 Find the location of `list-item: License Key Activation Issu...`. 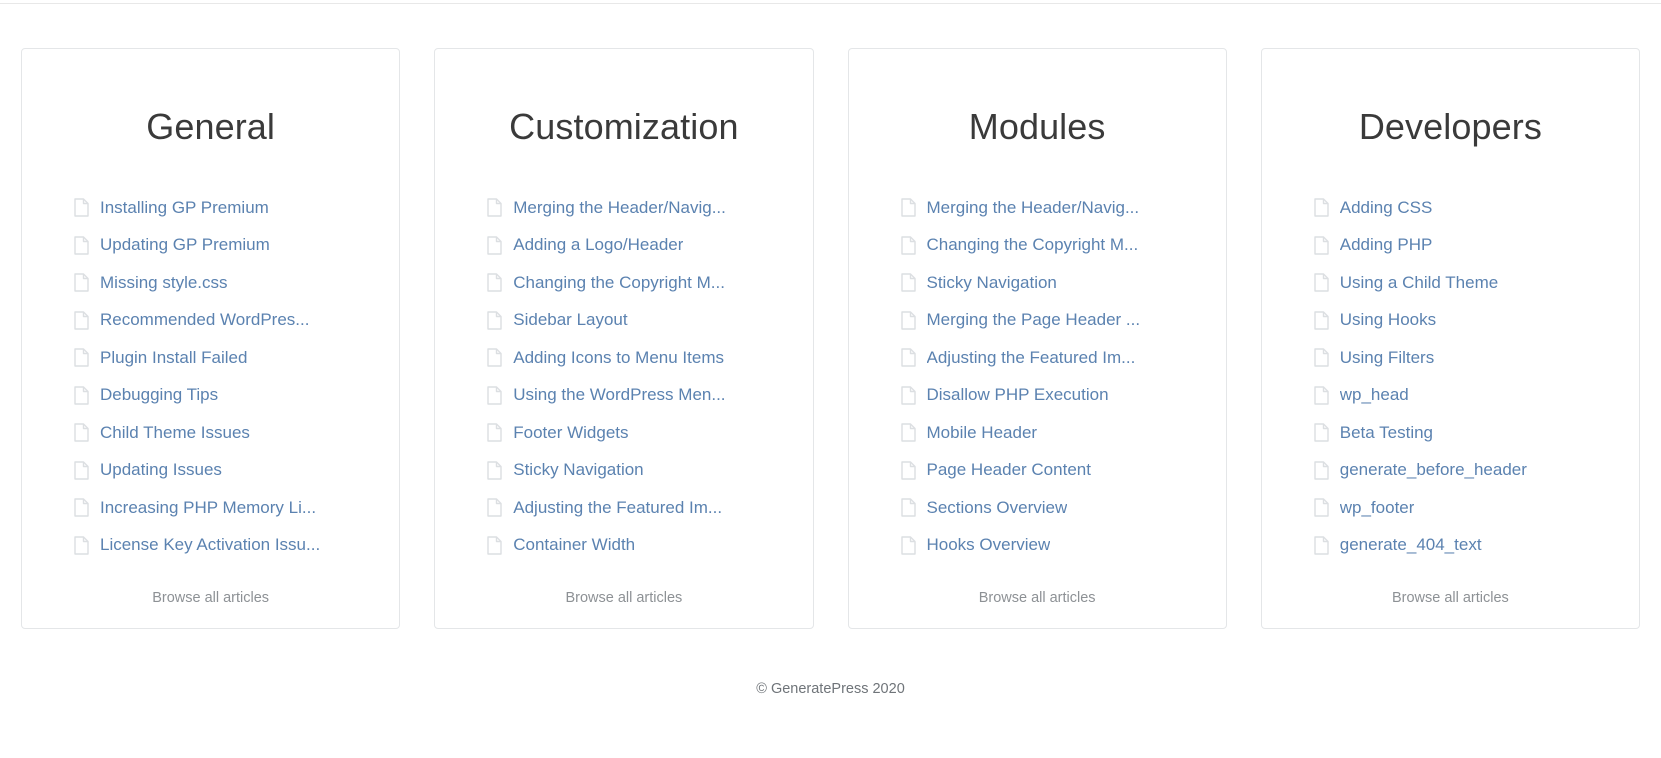

list-item: License Key Activation Issu... is located at coordinates (210, 546).